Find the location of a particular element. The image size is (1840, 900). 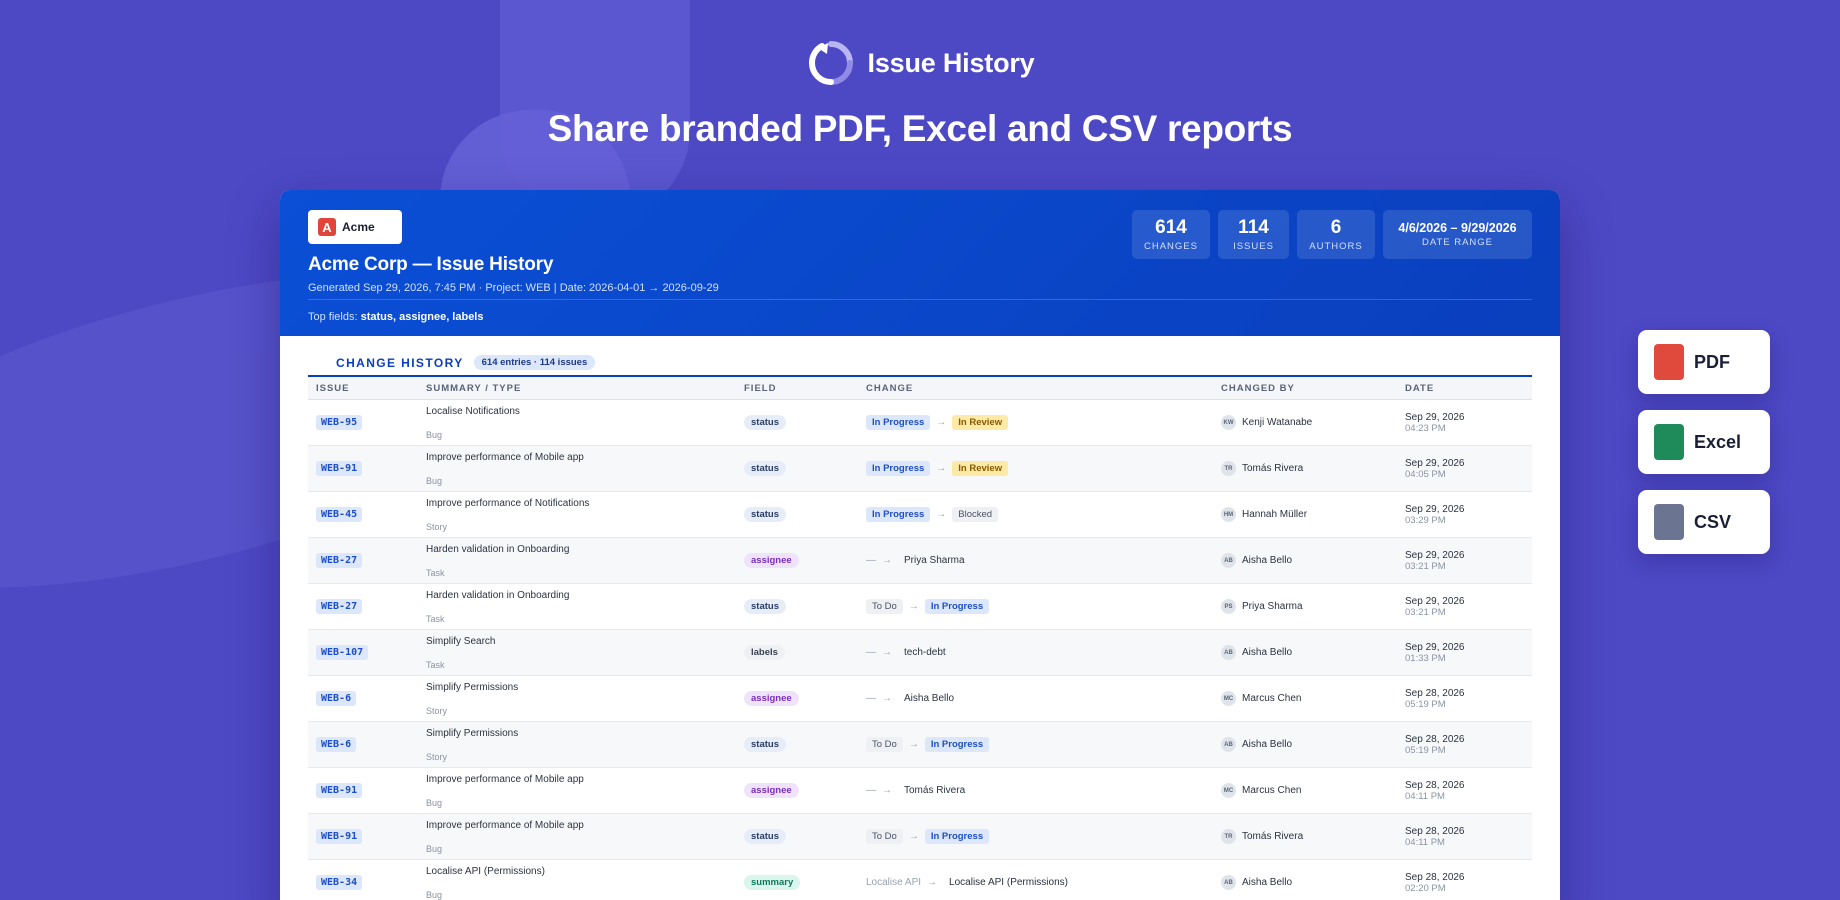

excel-file-icon is located at coordinates (1669, 442).